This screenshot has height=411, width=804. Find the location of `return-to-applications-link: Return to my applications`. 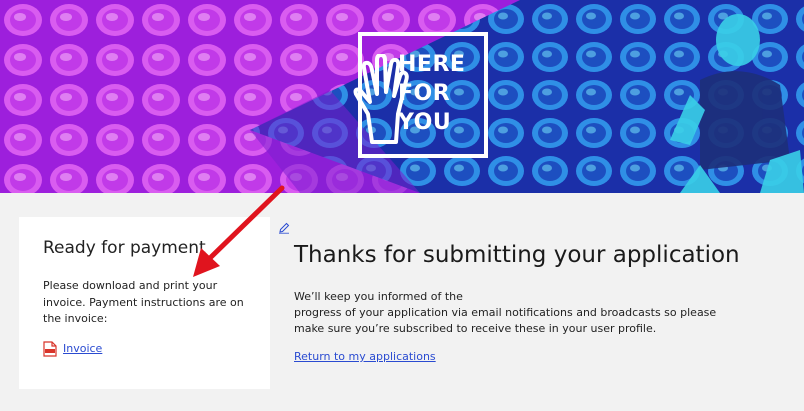

return-to-applications-link: Return to my applications is located at coordinates (365, 356).